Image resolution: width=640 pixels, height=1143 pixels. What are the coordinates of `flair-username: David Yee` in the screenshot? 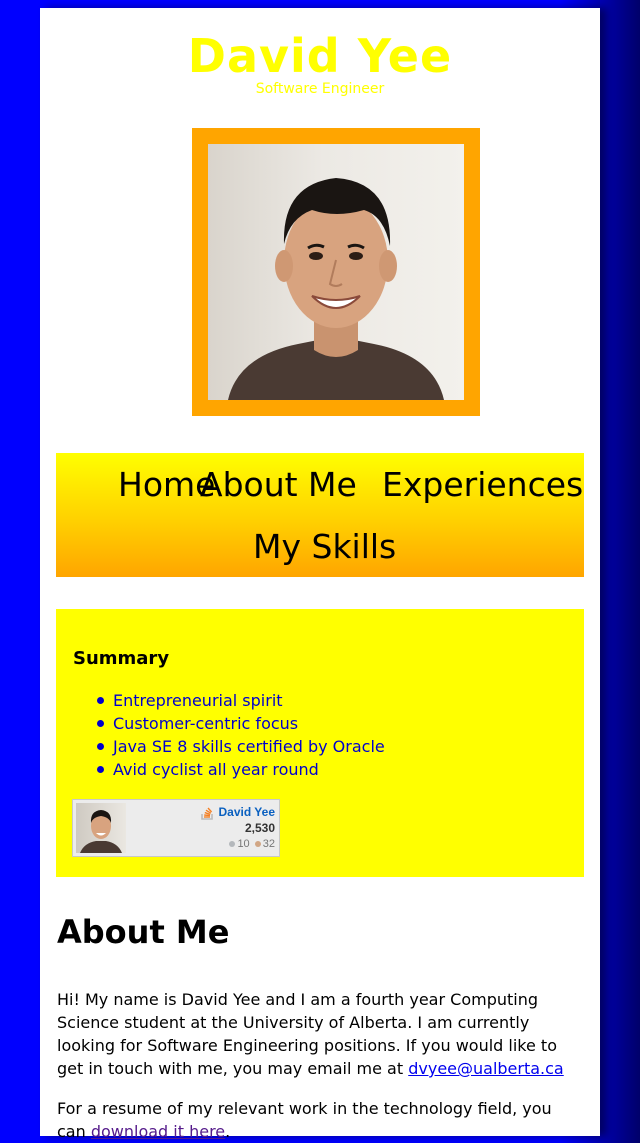 It's located at (246, 812).